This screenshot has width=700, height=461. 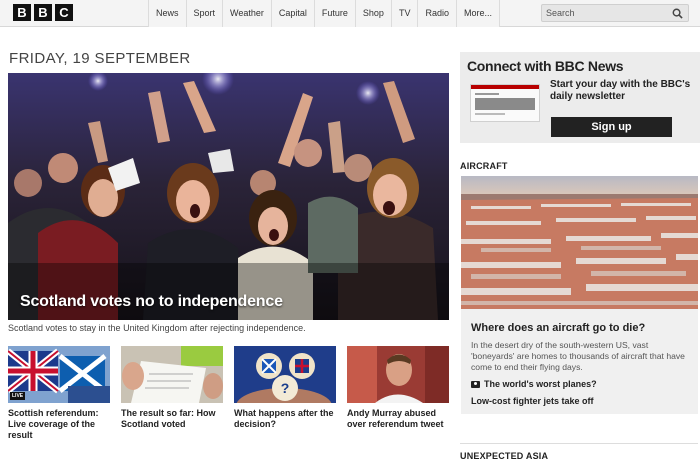 What do you see at coordinates (292, 13) in the screenshot?
I see `nav-capital: Capital` at bounding box center [292, 13].